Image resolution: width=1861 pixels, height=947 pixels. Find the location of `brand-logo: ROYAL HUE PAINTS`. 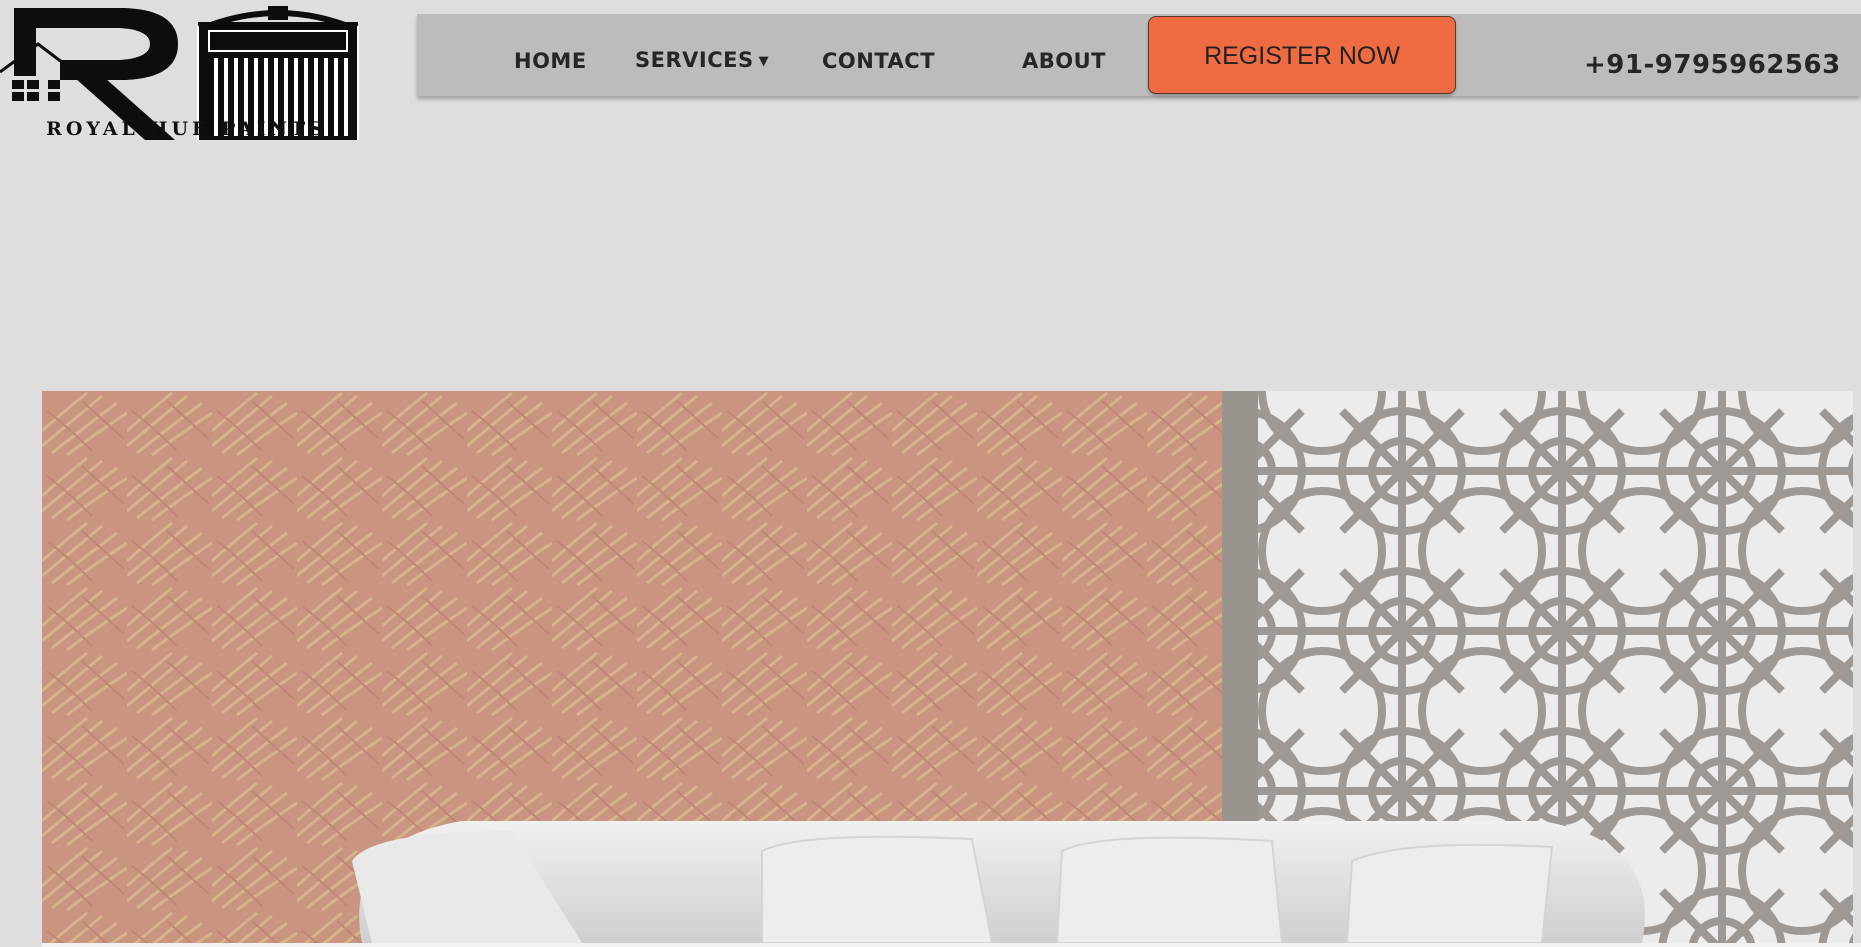

brand-logo: ROYAL HUE PAINTS is located at coordinates (185, 72).